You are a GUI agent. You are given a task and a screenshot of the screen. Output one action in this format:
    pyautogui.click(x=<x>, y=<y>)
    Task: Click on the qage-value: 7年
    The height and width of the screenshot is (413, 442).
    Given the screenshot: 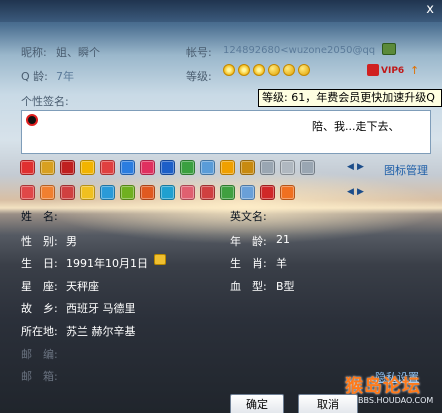 What is the action you would take?
    pyautogui.click(x=65, y=76)
    